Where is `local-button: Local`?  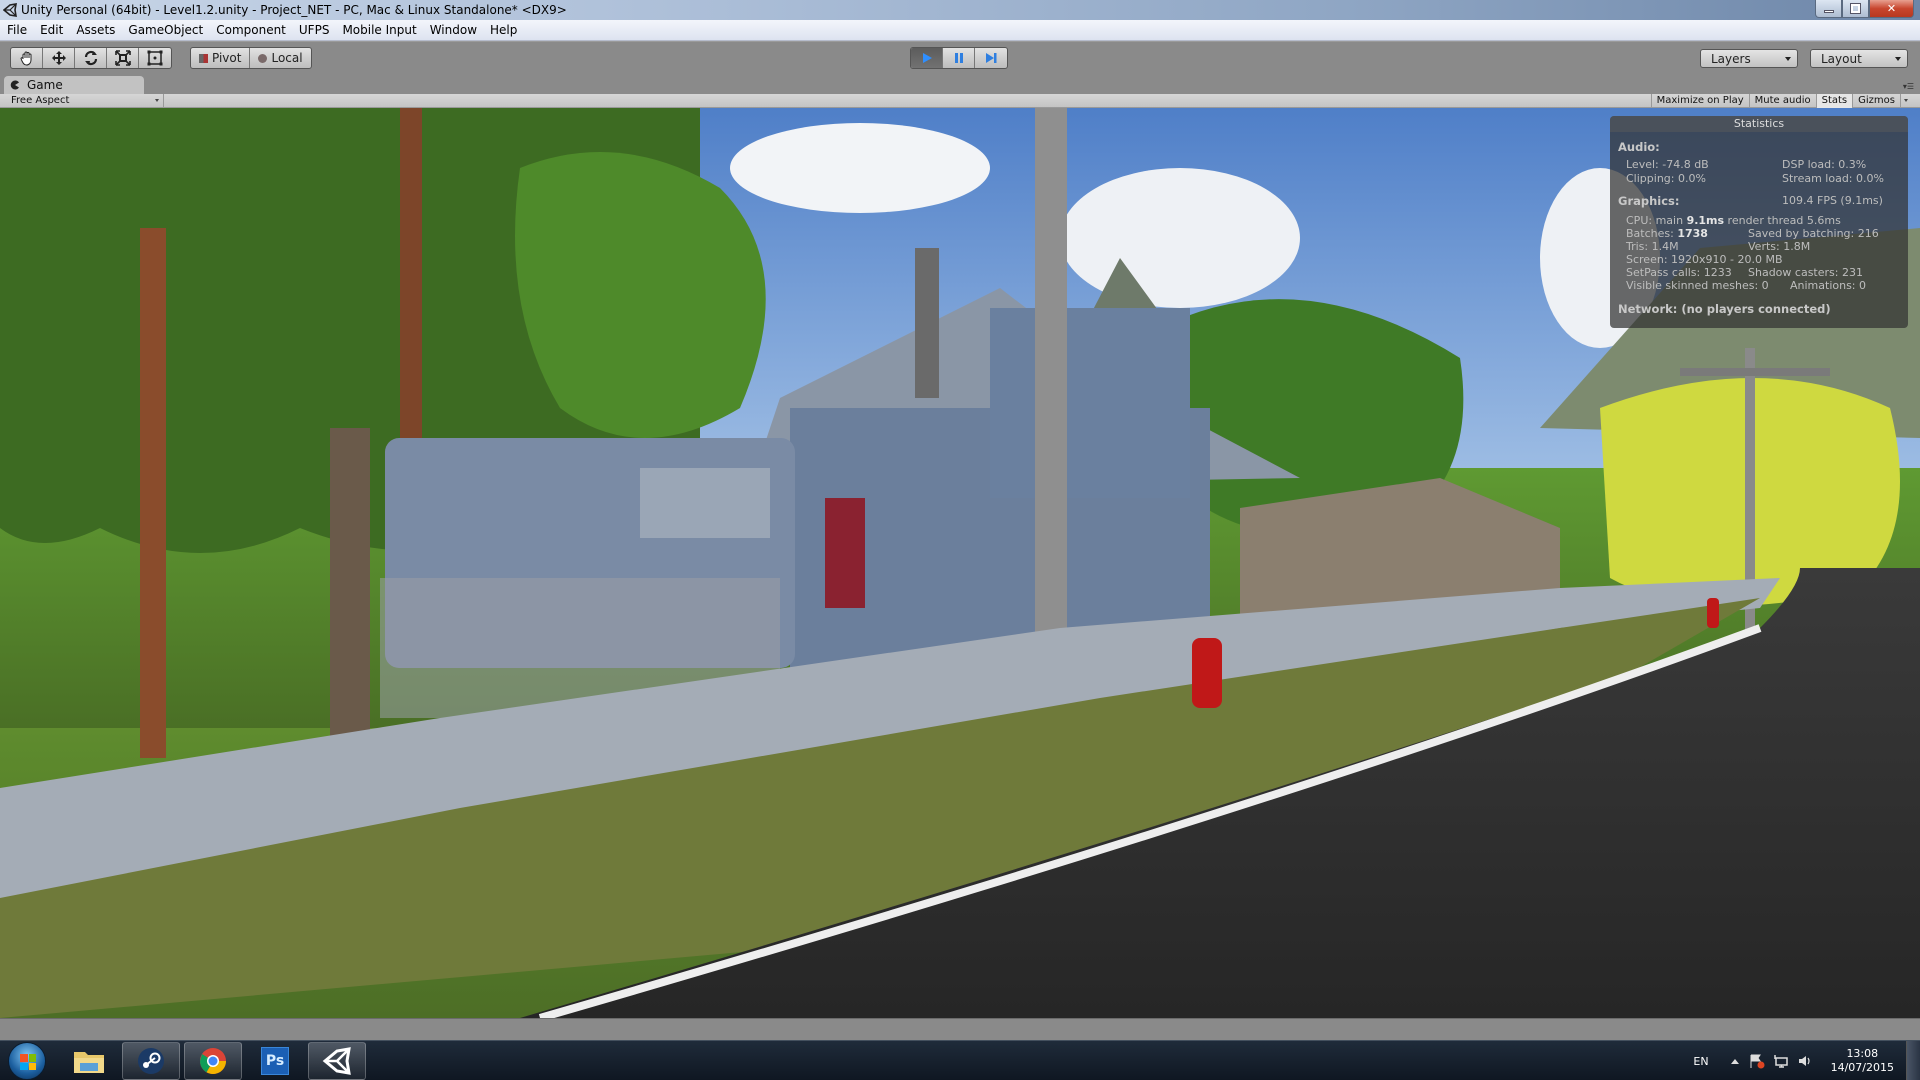 local-button: Local is located at coordinates (280, 58).